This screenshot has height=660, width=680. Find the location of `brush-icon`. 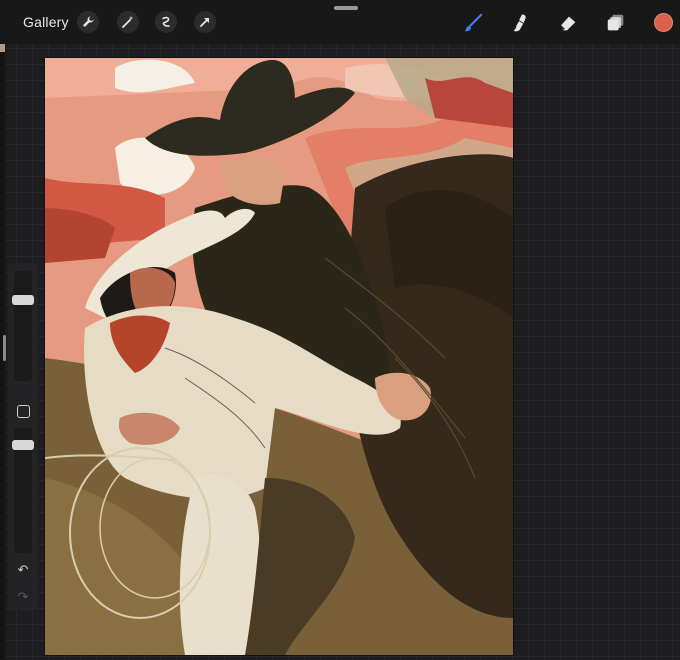

brush-icon is located at coordinates (473, 23).